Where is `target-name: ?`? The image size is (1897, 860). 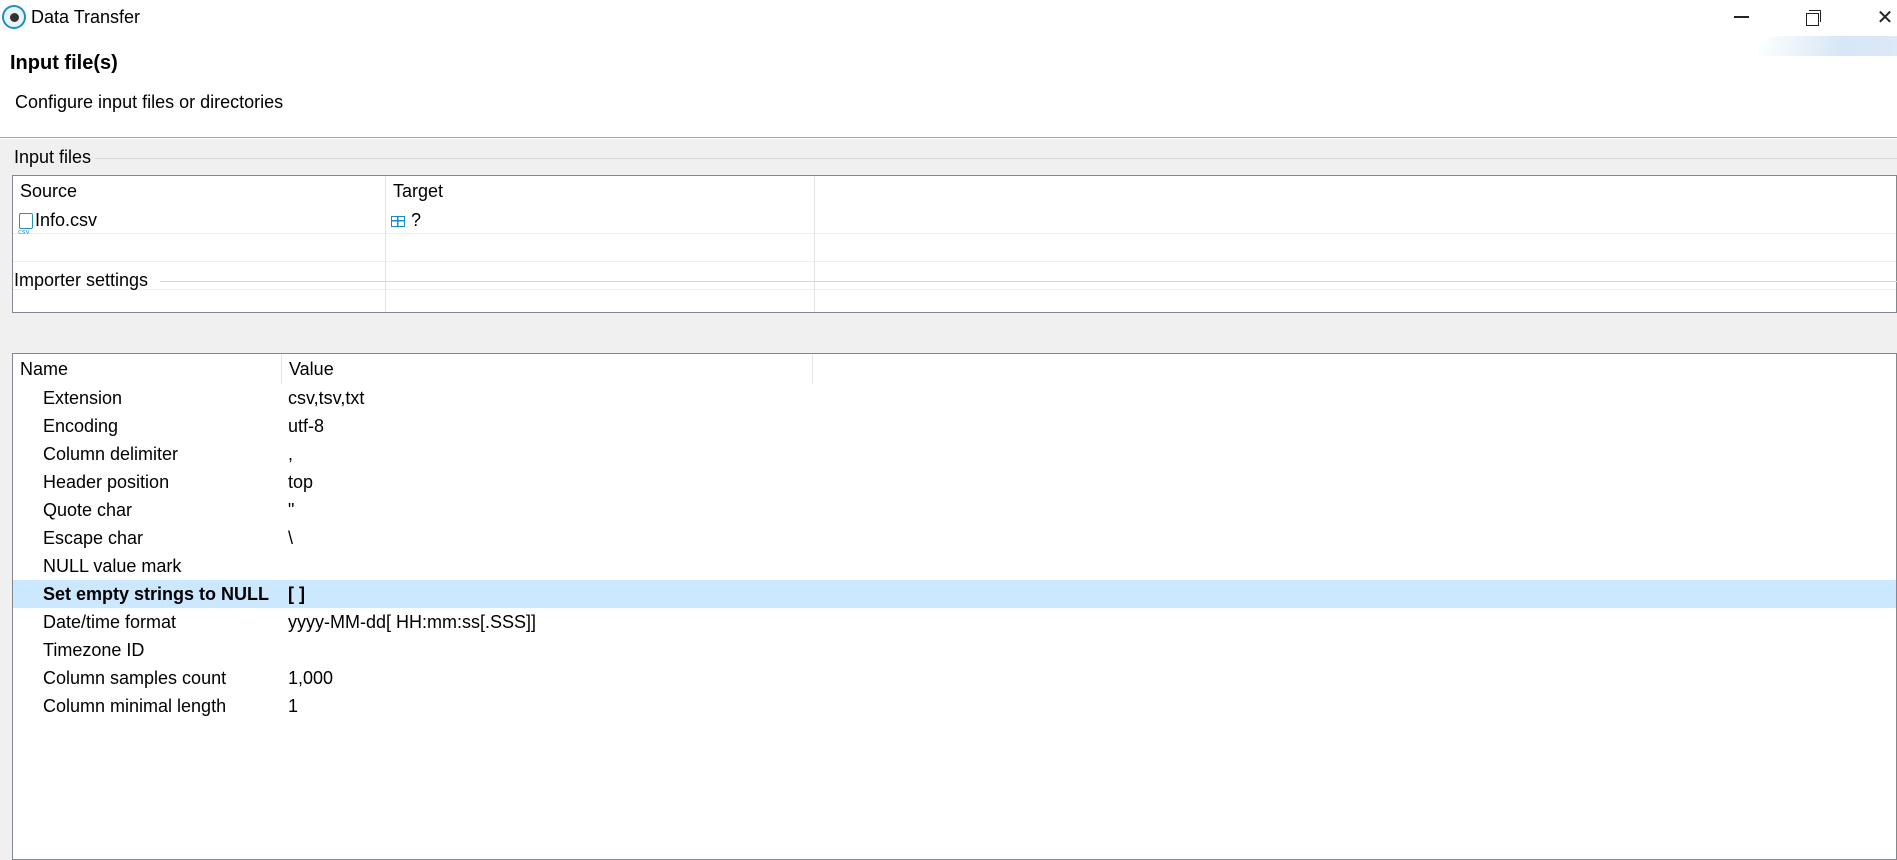
target-name: ? is located at coordinates (416, 220).